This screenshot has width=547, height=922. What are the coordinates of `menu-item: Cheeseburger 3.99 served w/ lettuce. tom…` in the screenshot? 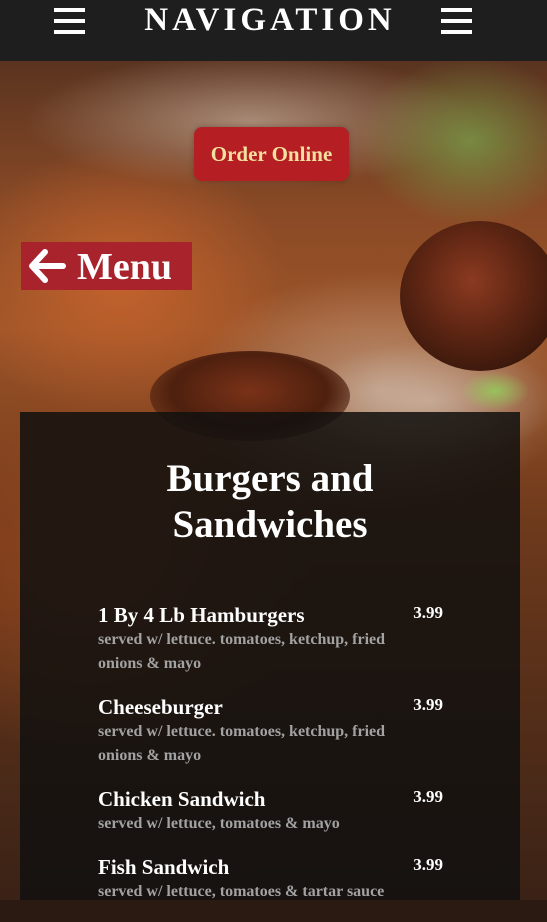 It's located at (270, 740).